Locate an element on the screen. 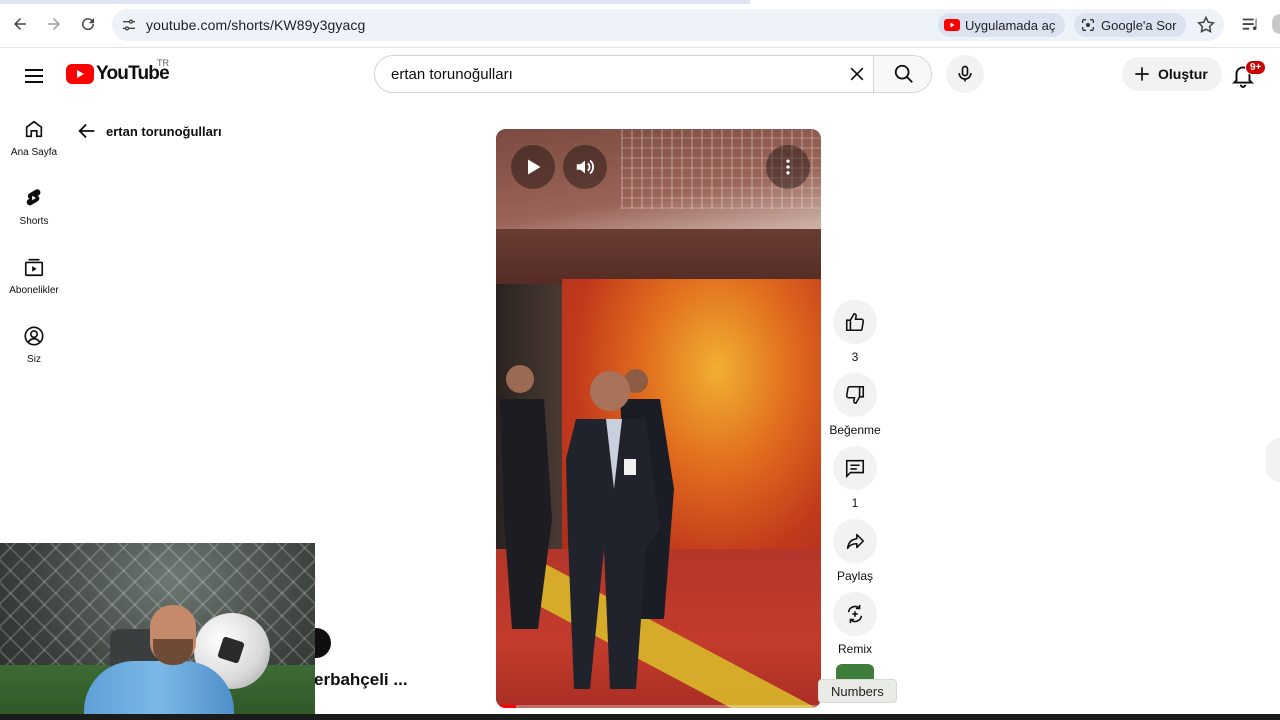 Image resolution: width=1280 pixels, height=720 pixels. thumbs-down-icon is located at coordinates (855, 395).